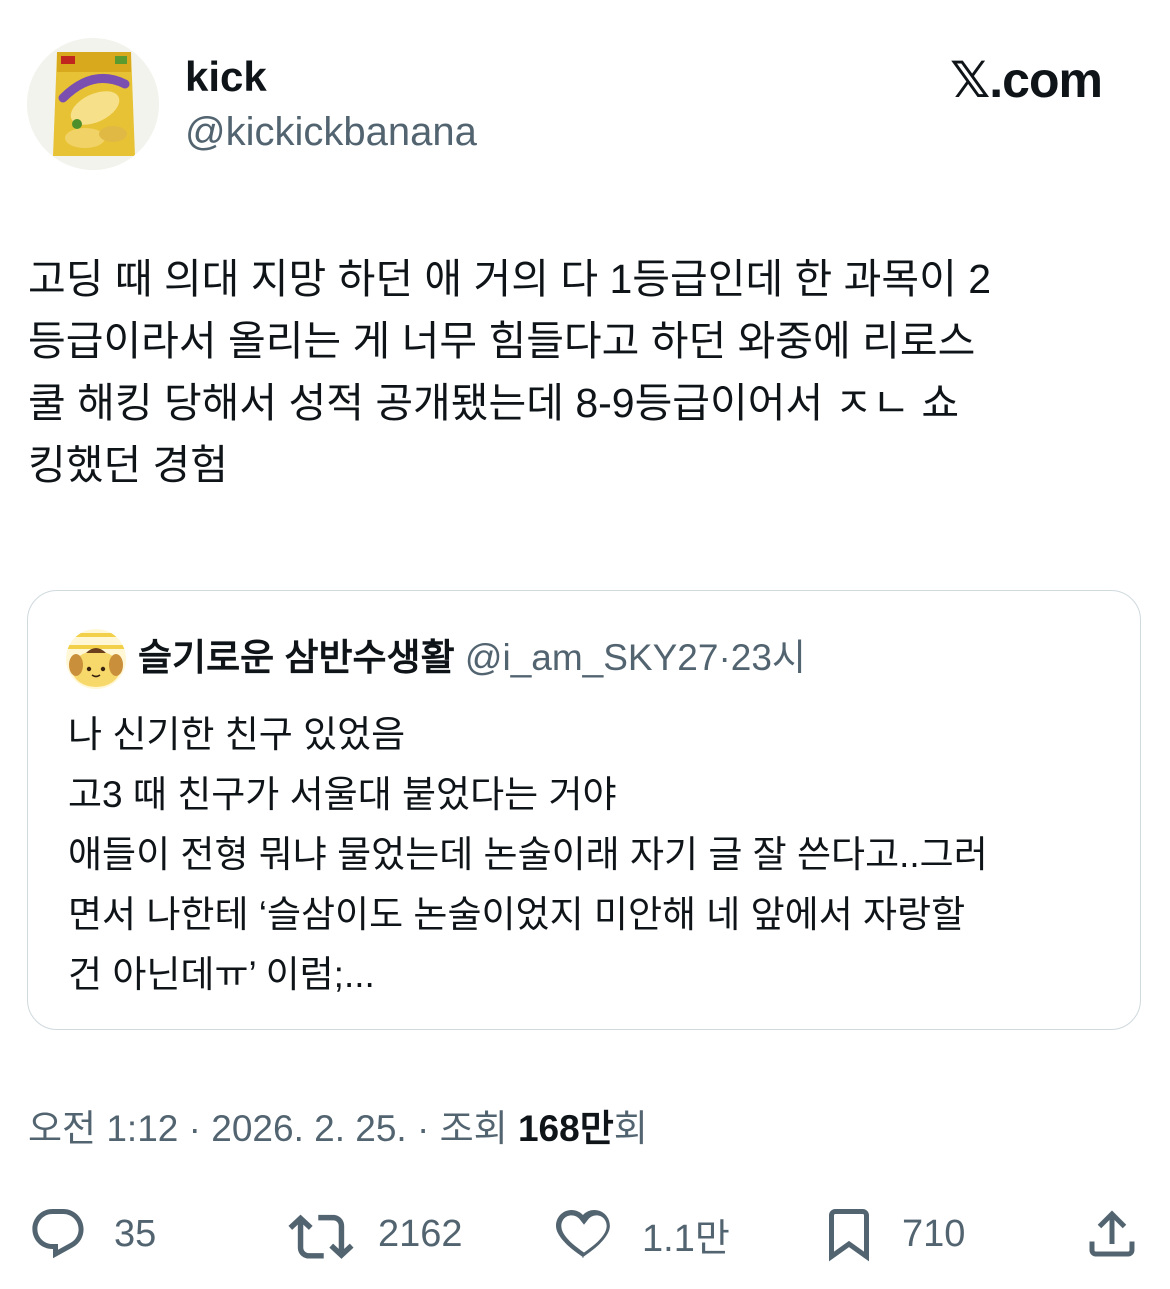 The image size is (1170, 1289). What do you see at coordinates (934, 1233) in the screenshot?
I see `bookmark-count: 710` at bounding box center [934, 1233].